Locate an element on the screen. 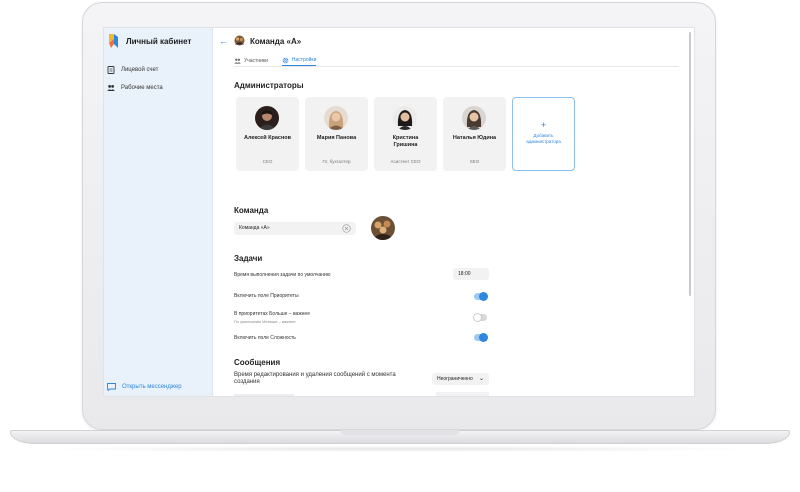 This screenshot has height=492, width=800. cutoff-row is located at coordinates (264, 395).